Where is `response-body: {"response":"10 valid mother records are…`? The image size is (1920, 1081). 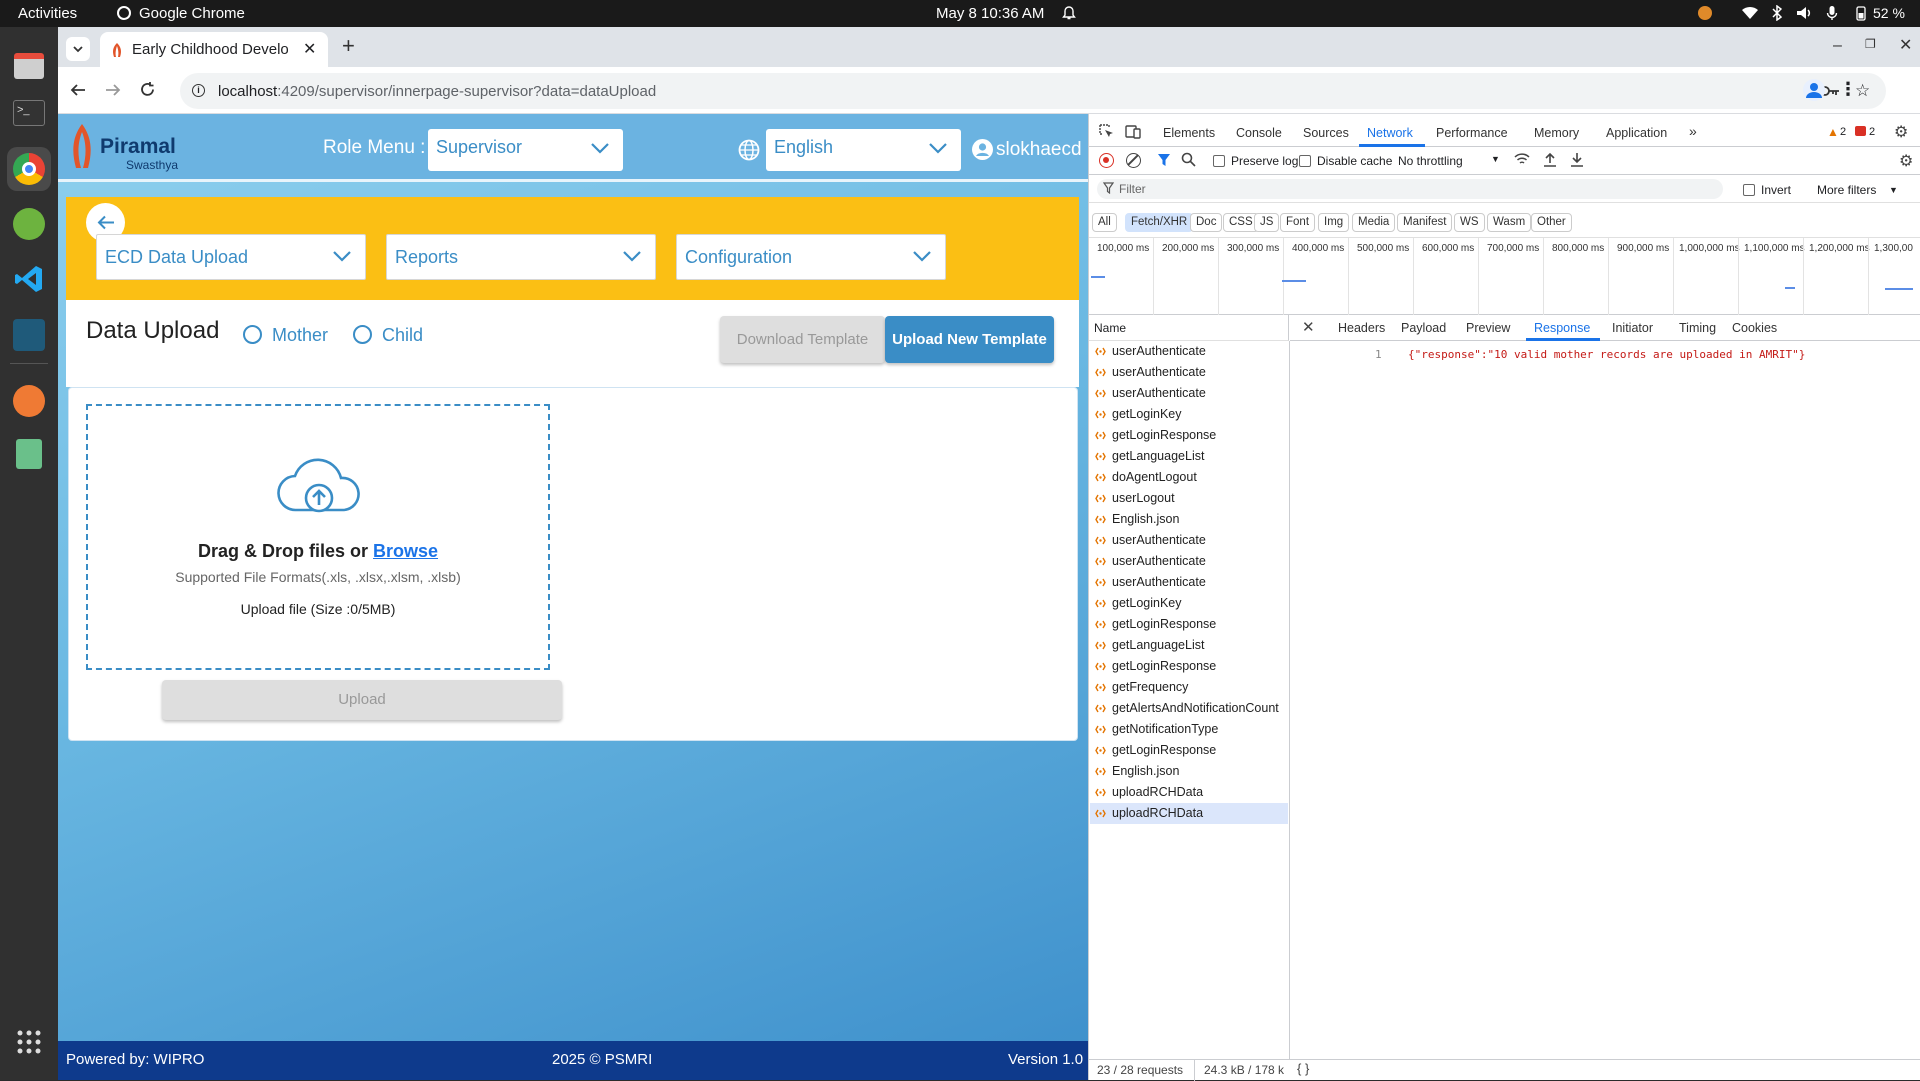
response-body: {"response":"10 valid mother records are… is located at coordinates (1606, 354).